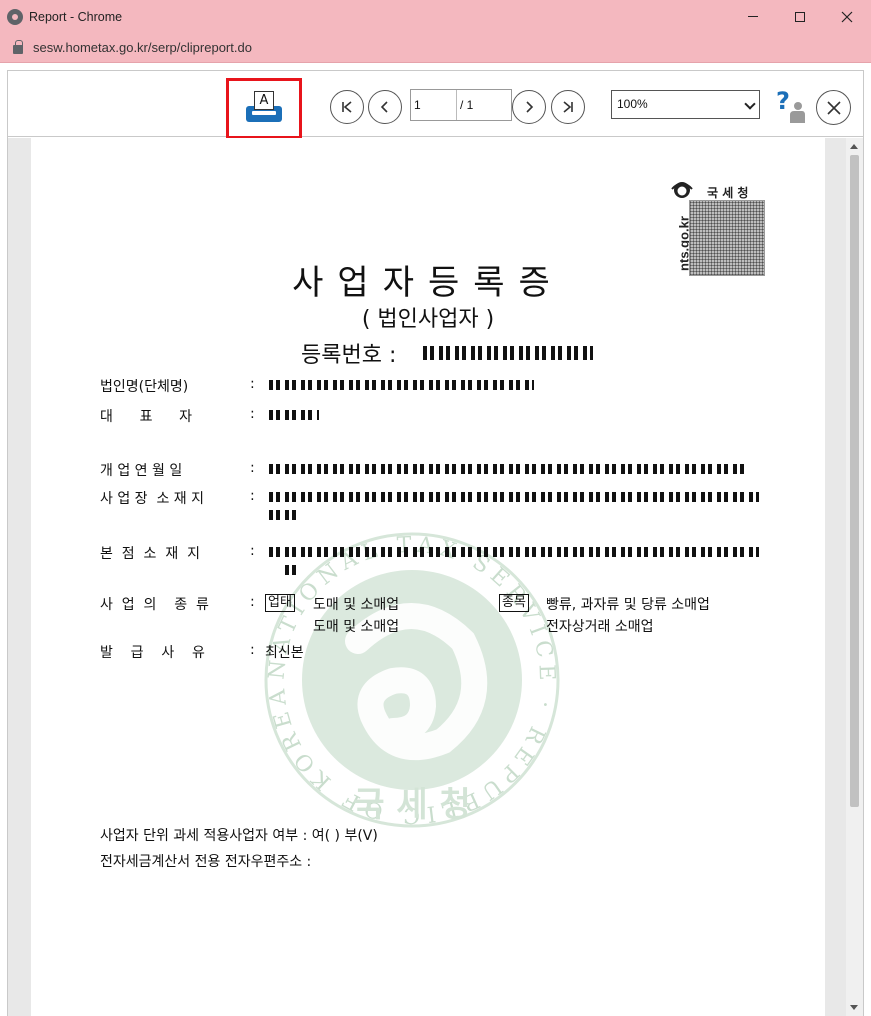  I want to click on scroll-up-arrow-icon, so click(854, 146).